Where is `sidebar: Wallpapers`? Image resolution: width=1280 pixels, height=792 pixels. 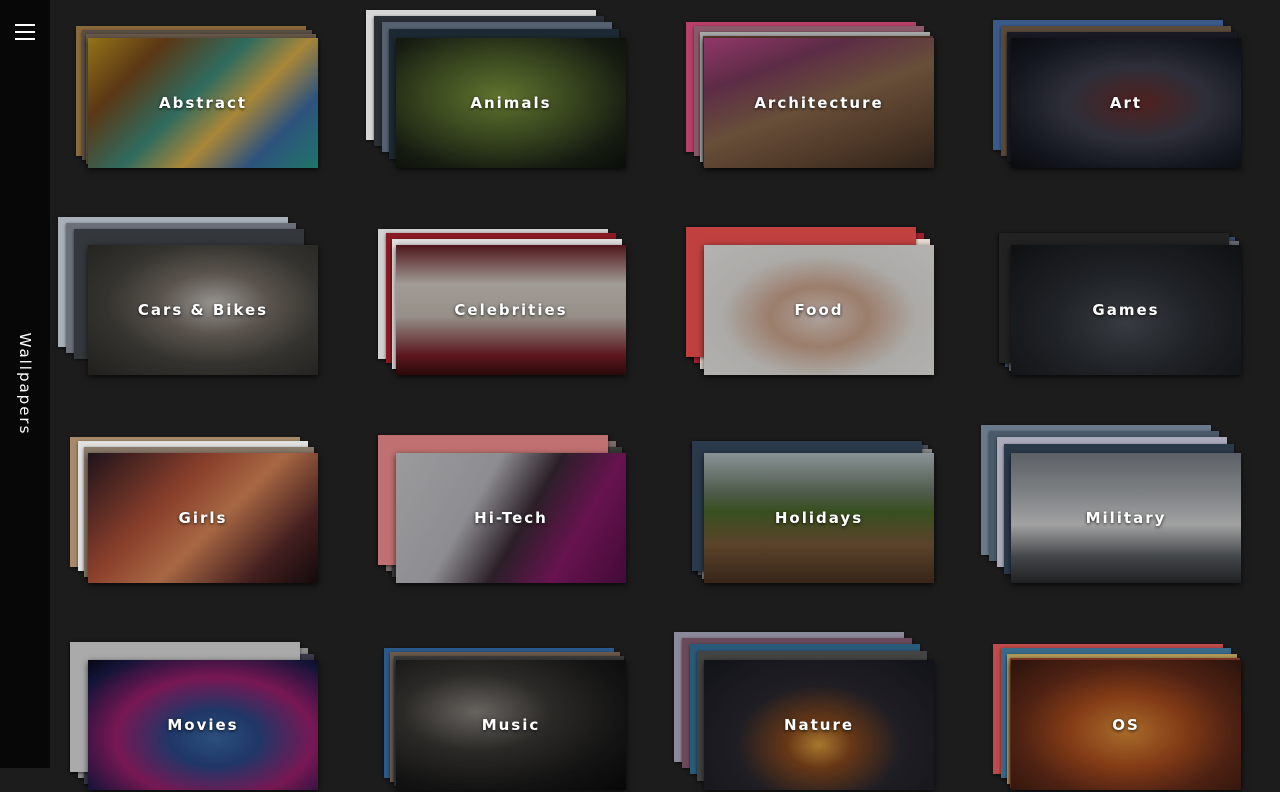
sidebar: Wallpapers is located at coordinates (25, 384).